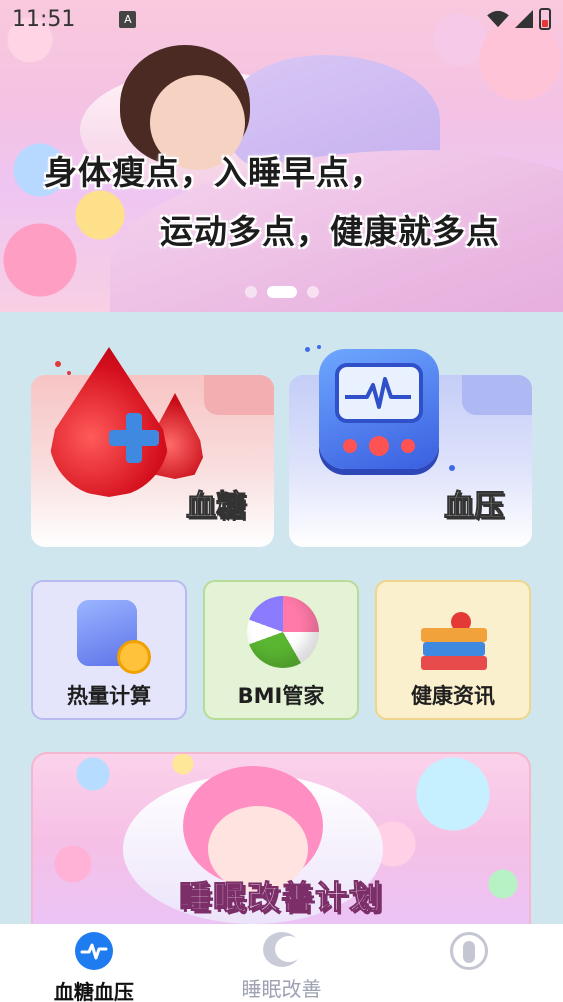  I want to click on monitor-screen, so click(379, 393).